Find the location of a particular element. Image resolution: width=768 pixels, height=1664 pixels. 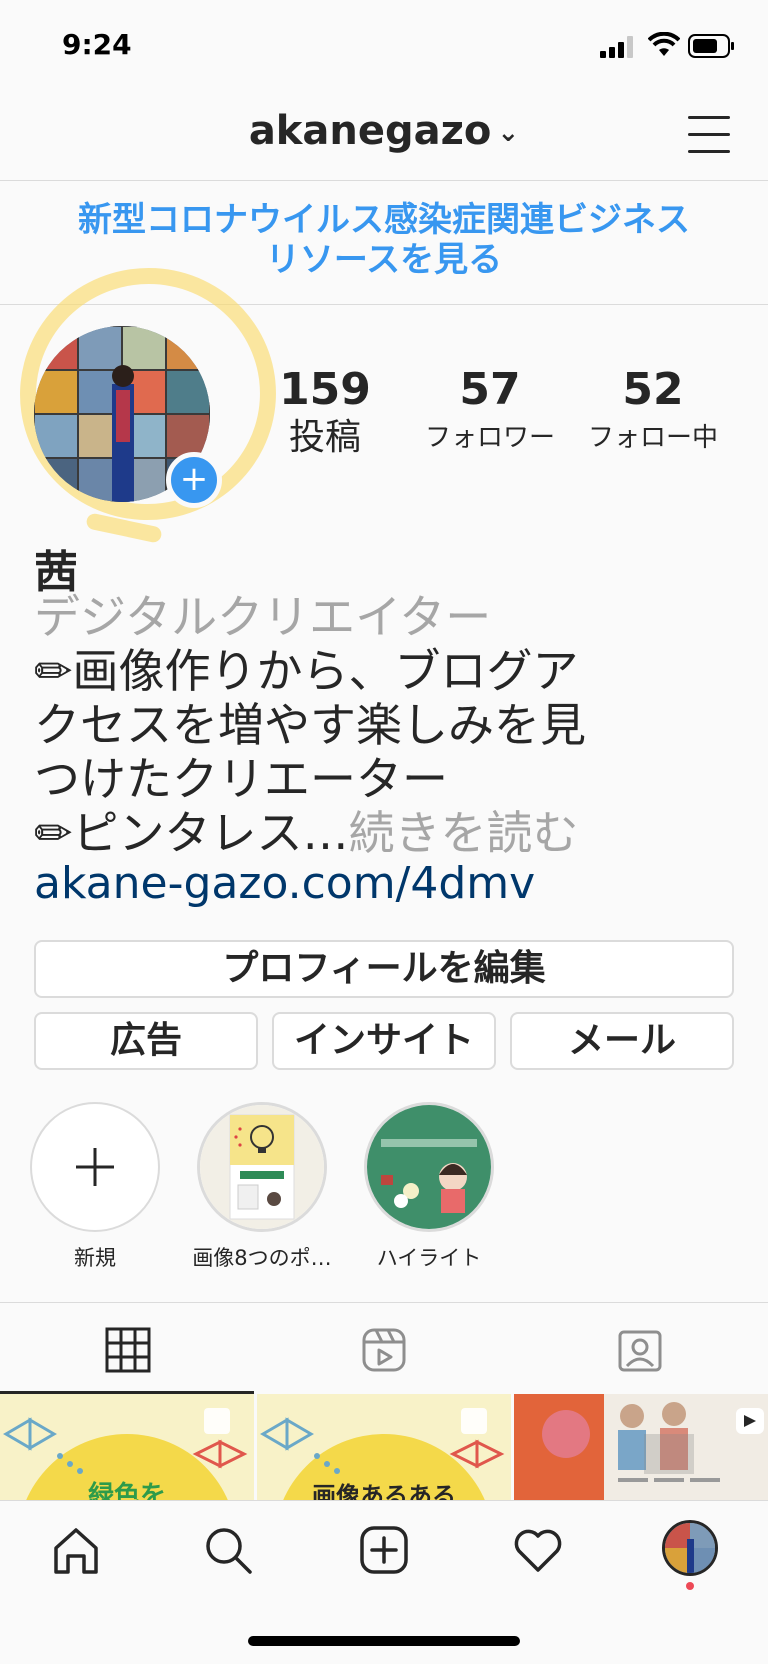

post-image is located at coordinates (641, 1449).